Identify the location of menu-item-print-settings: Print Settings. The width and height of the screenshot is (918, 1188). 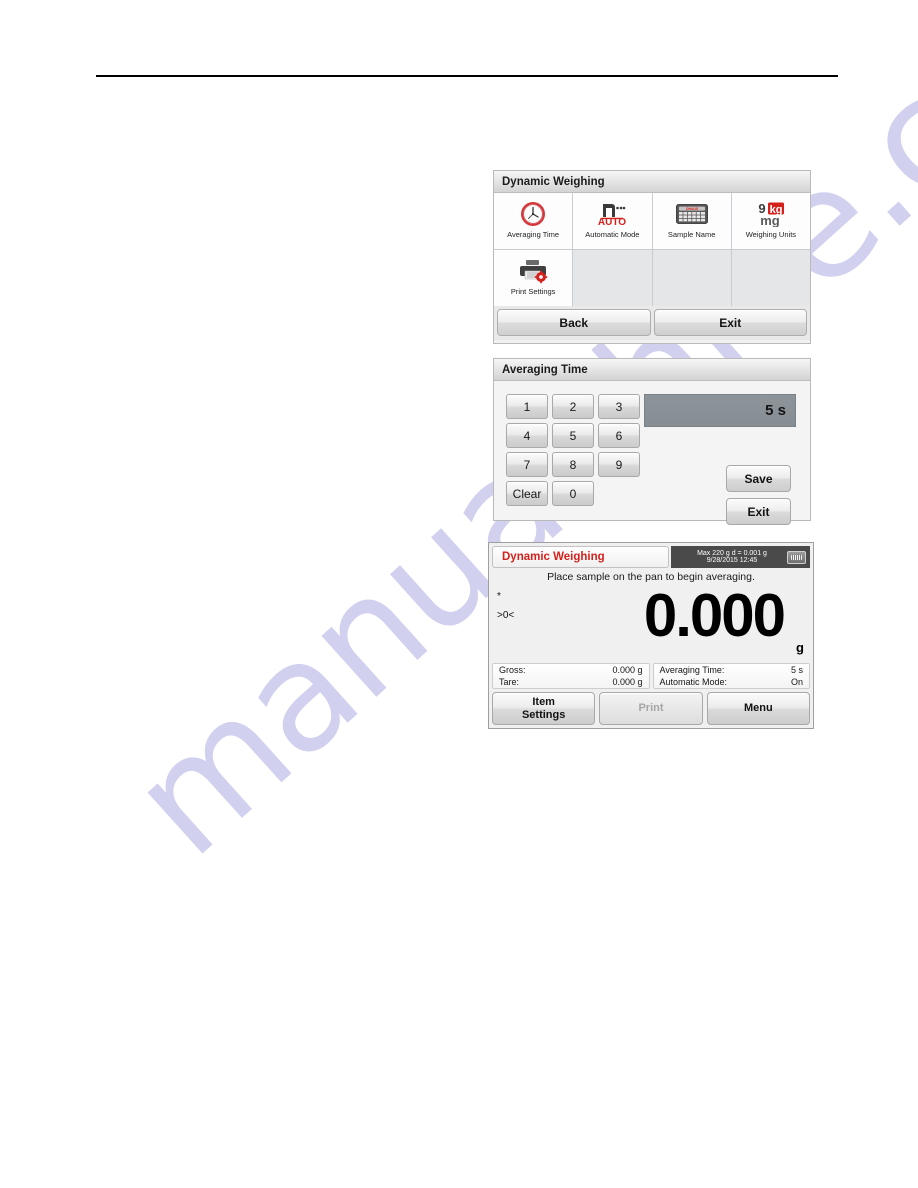
(533, 278).